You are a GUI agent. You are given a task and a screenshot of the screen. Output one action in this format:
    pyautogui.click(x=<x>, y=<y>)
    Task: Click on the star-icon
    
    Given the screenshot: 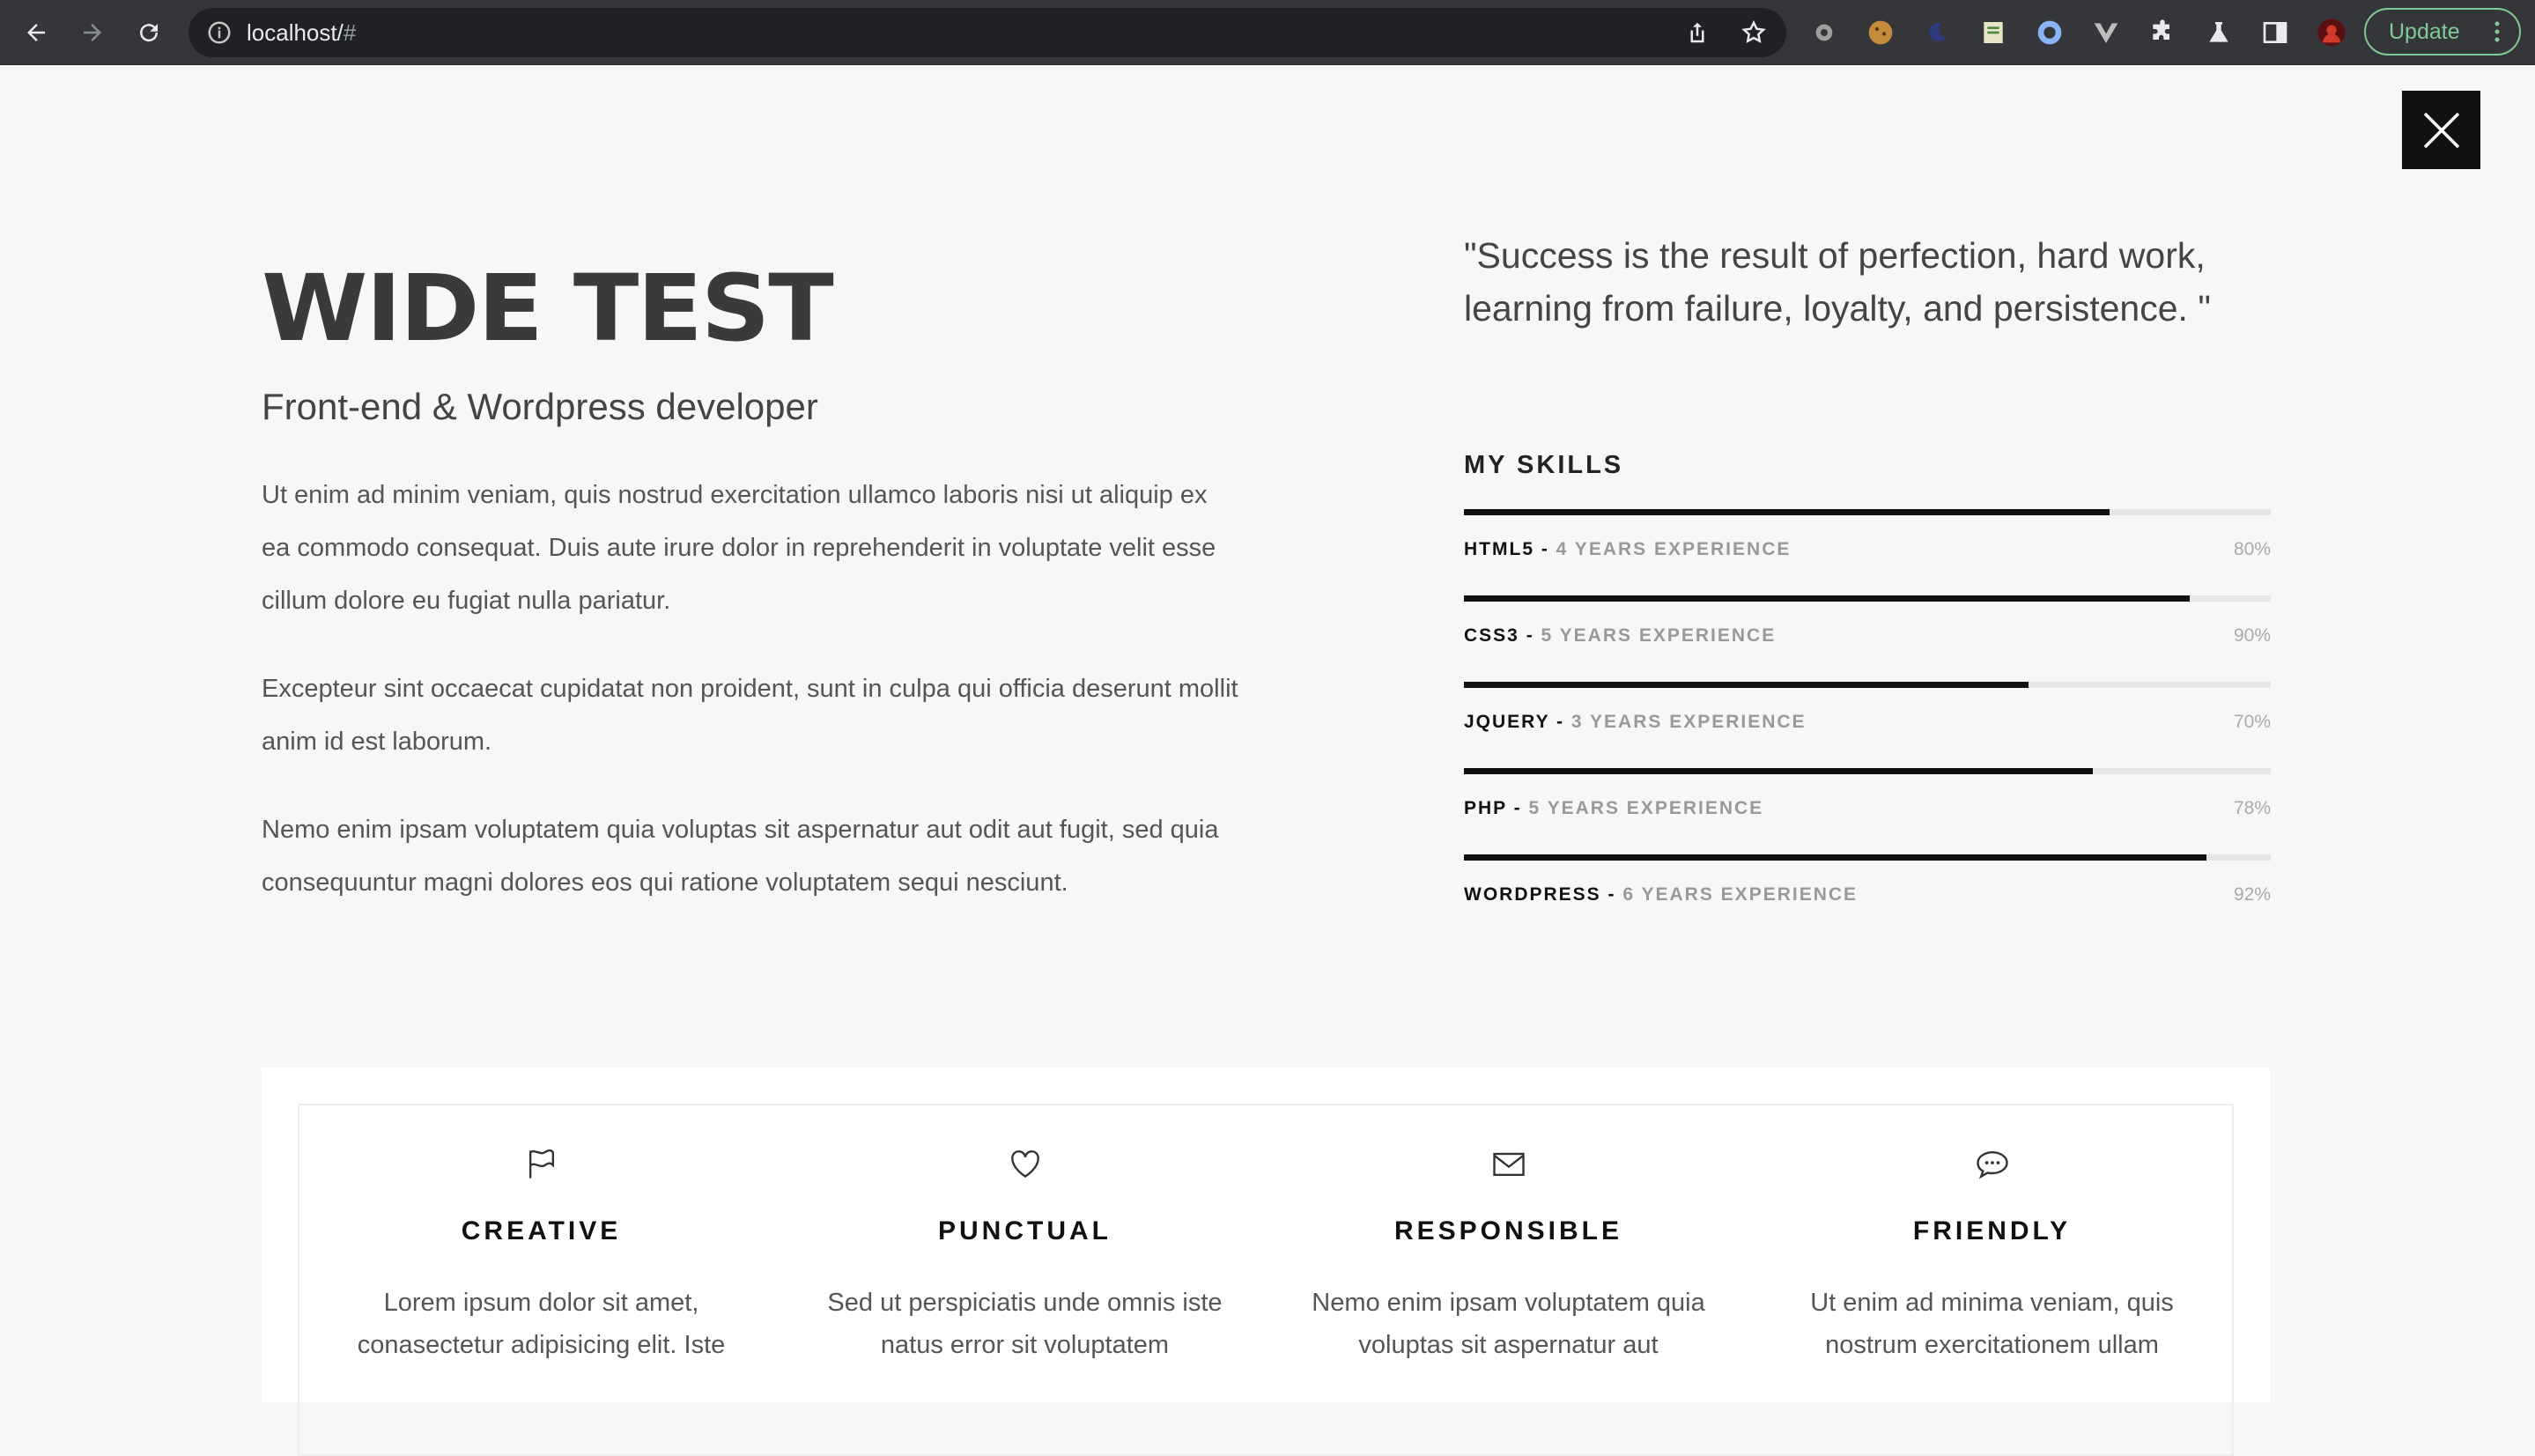 What is the action you would take?
    pyautogui.click(x=1754, y=32)
    